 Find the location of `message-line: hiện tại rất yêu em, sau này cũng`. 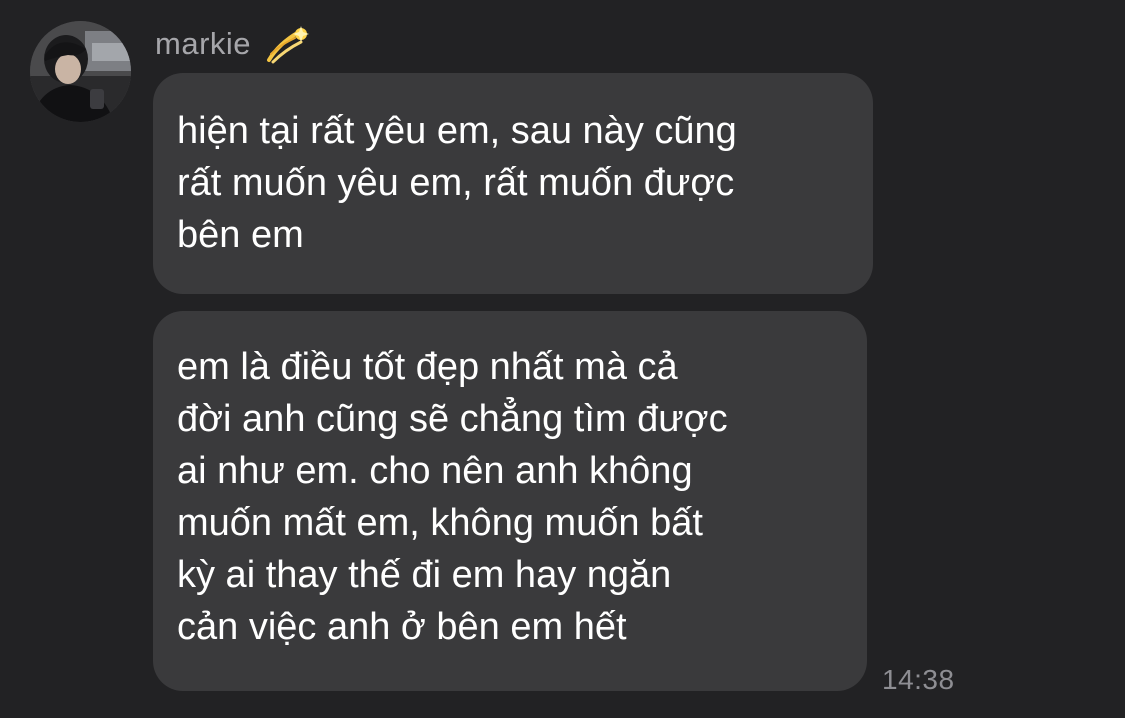

message-line: hiện tại rất yêu em, sau này cũng is located at coordinates (457, 131).